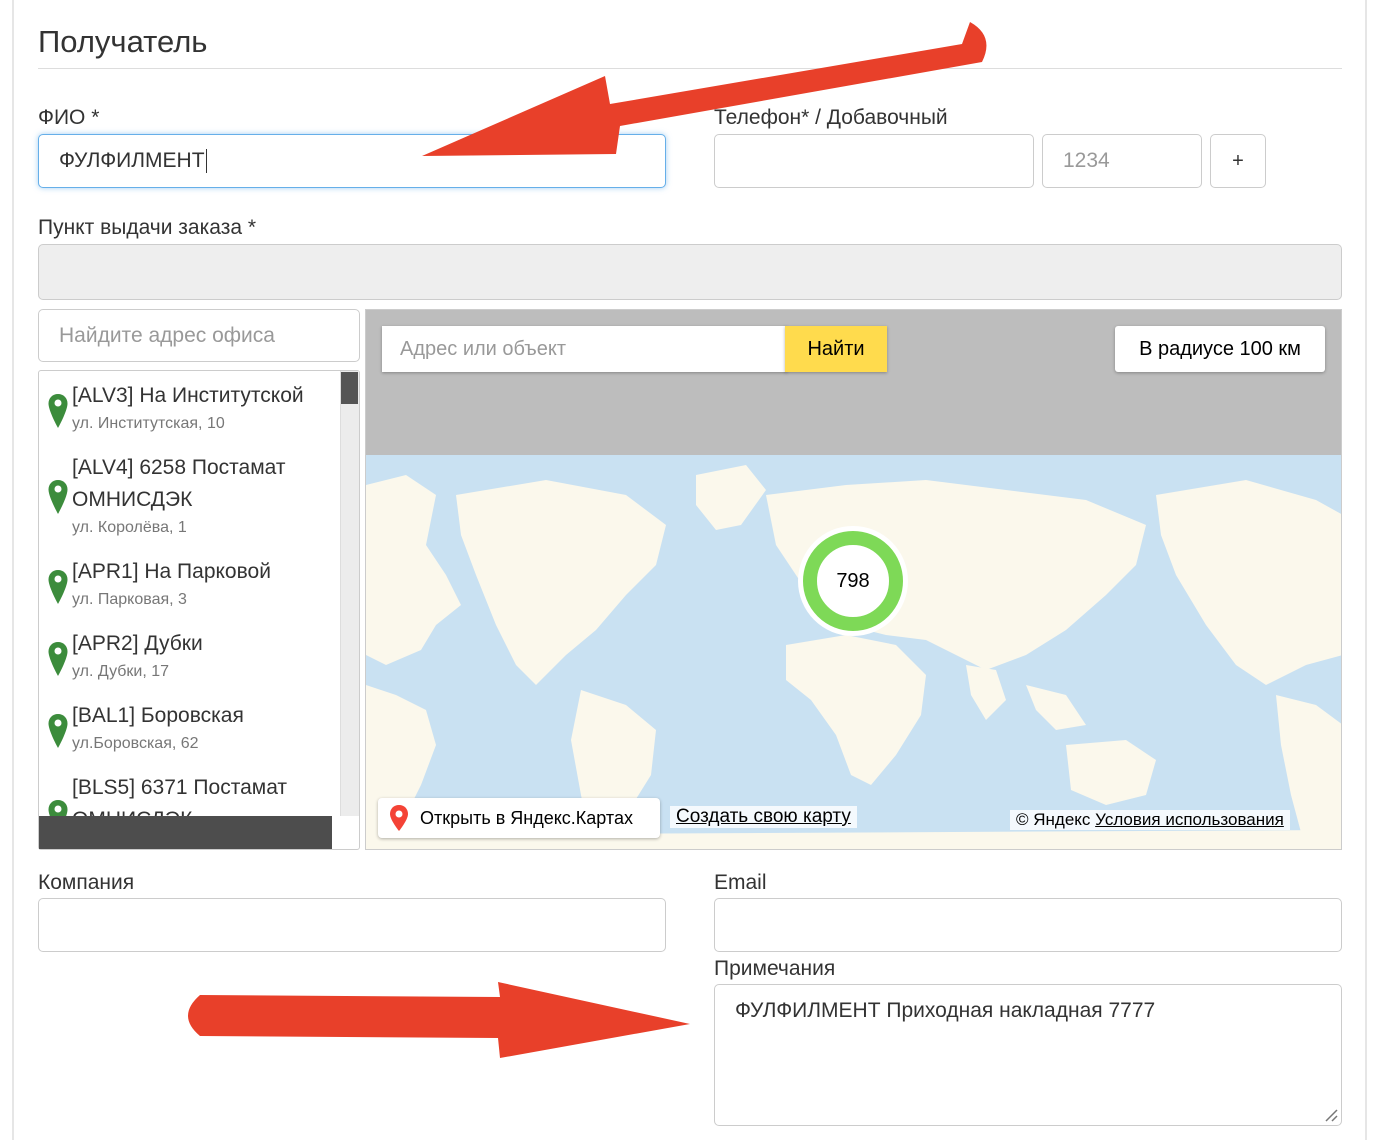 The image size is (1376, 1140). I want to click on list-item: [APR2] Дубки ул. Дубки, 17, so click(189, 659).